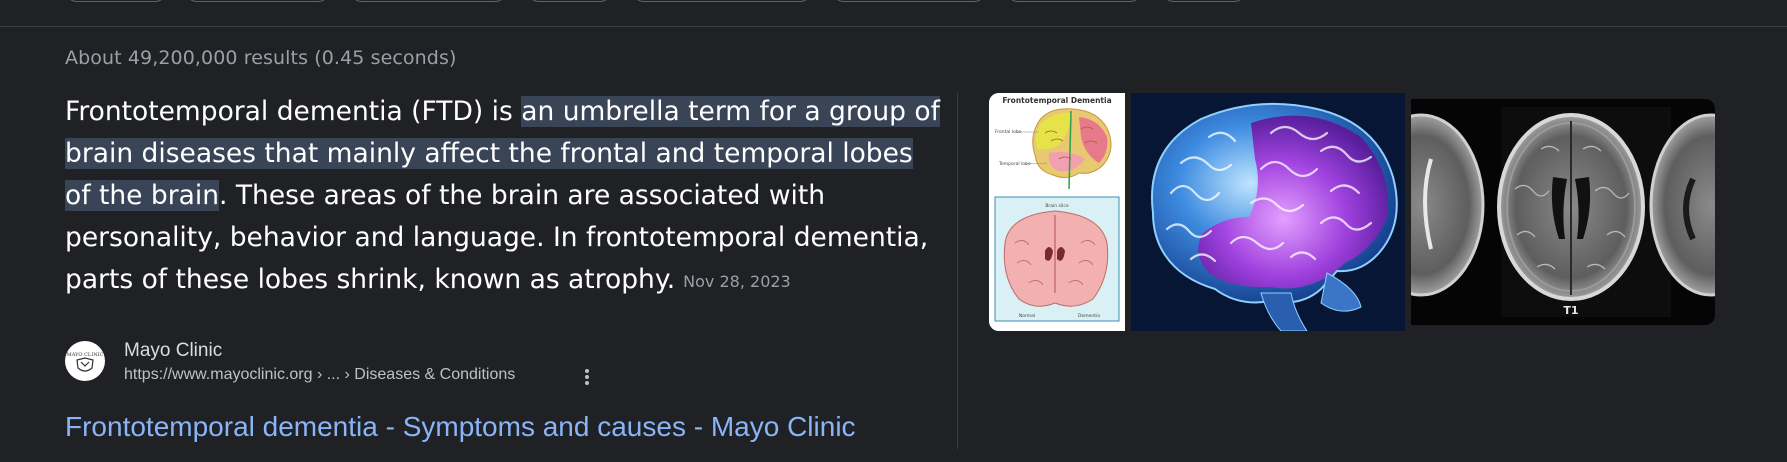 Image resolution: width=1787 pixels, height=462 pixels. I want to click on diagram-label-dementia: Dementia, so click(1089, 316).